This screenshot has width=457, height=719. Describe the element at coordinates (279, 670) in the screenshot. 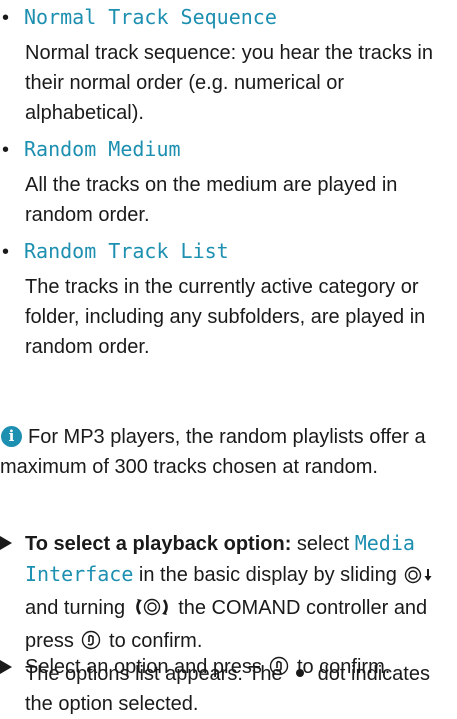

I see `press-controller-icon` at that location.